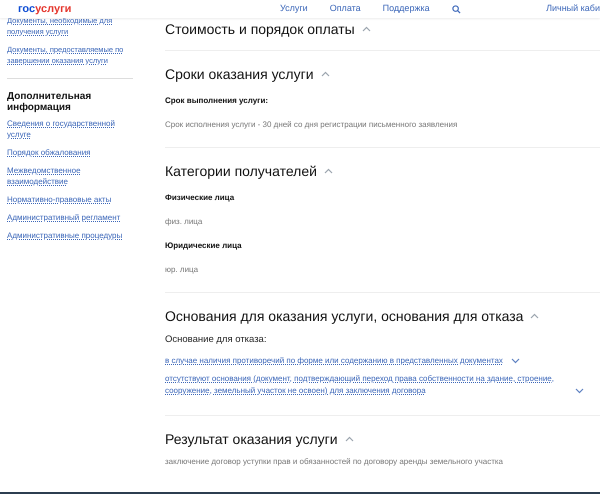  Describe the element at coordinates (200, 198) in the screenshot. I see `field-label: Физические лица` at that location.